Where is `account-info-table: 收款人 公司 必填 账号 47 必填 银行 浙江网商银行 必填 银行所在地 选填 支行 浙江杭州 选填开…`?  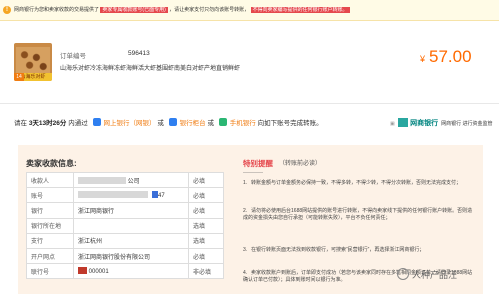
account-info-table: 收款人 公司 必填 账号 47 必填 银行 浙江网商银行 必填 银行所在地 选填 支行 浙江杭州 选填开… is located at coordinates (125, 225).